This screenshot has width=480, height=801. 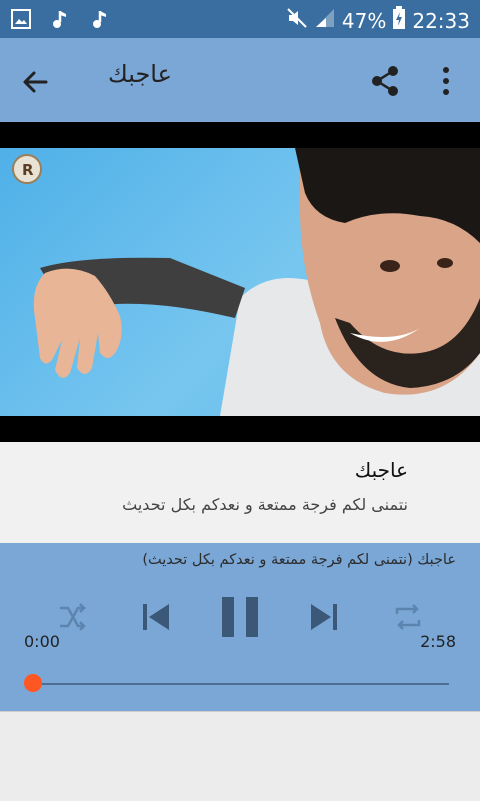 What do you see at coordinates (265, 504) in the screenshot?
I see `track-subtitle: نتمنى لكم فرجة ممتعة و نعدكم بكل تحديث` at bounding box center [265, 504].